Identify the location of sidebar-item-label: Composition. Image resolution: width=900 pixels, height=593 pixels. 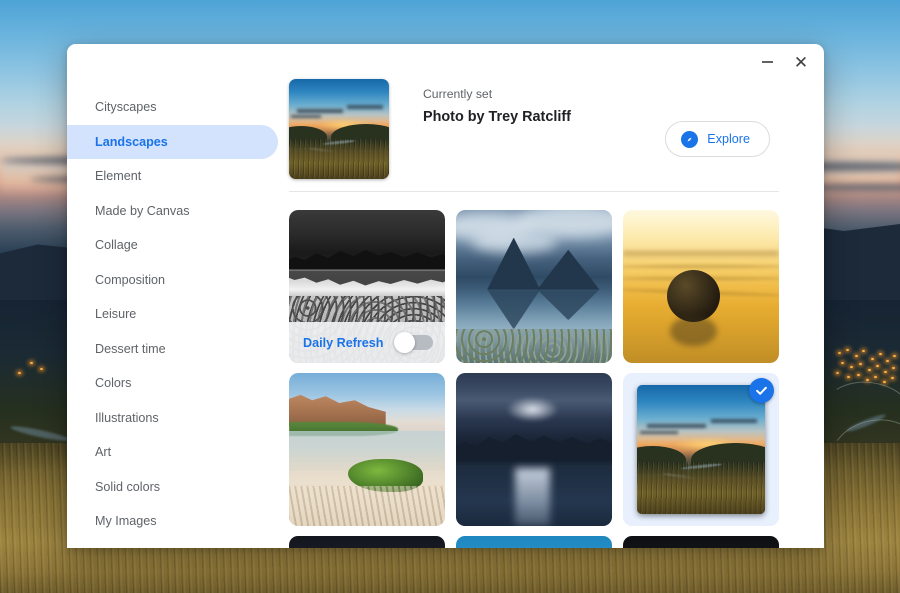
(130, 279).